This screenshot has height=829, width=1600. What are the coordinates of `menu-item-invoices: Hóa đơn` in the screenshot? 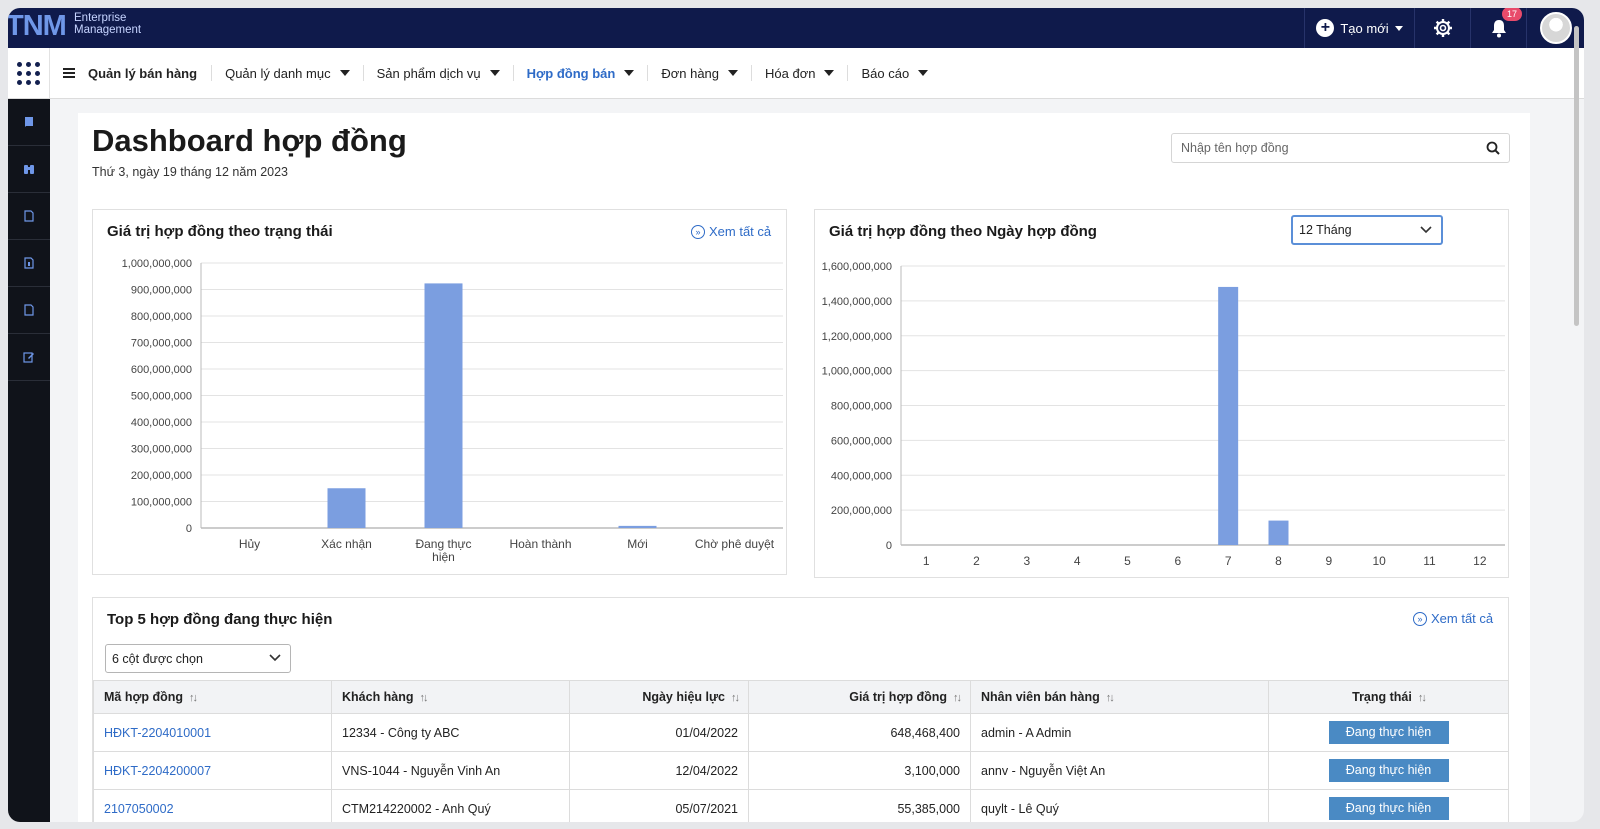 It's located at (799, 73).